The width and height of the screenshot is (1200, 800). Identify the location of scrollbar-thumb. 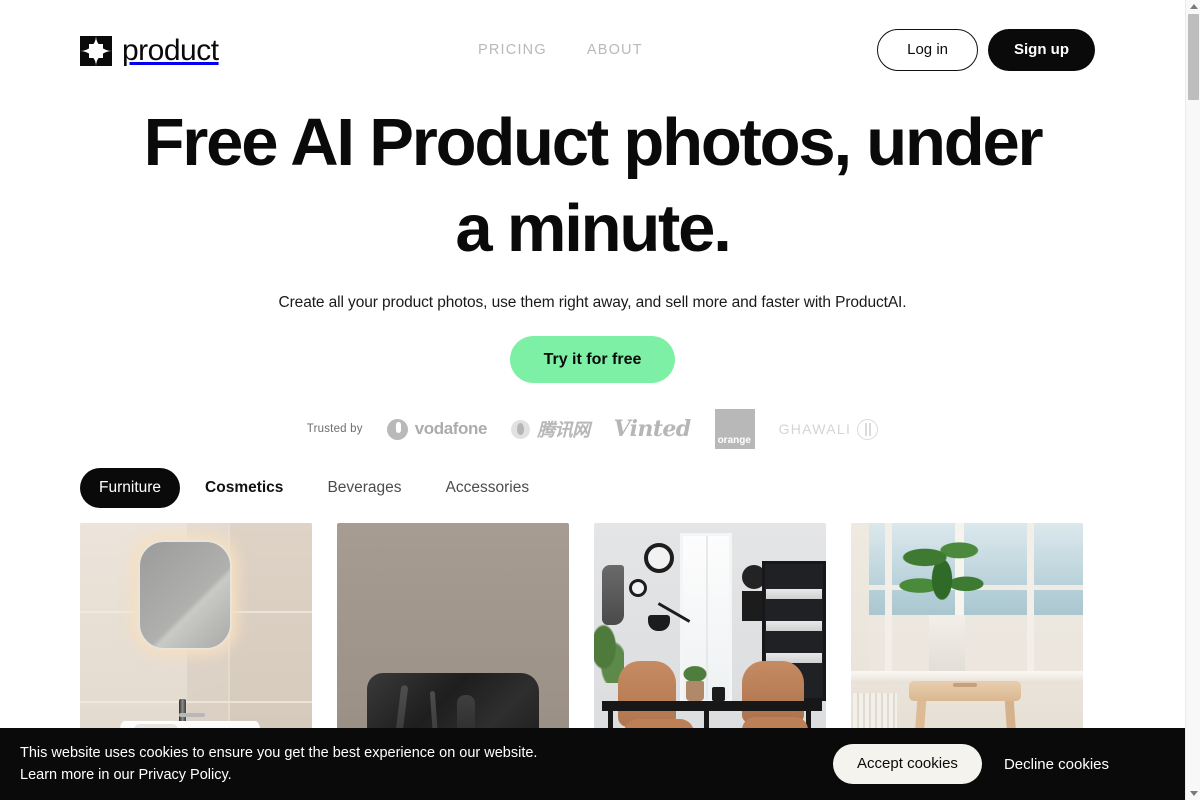
(1193, 57).